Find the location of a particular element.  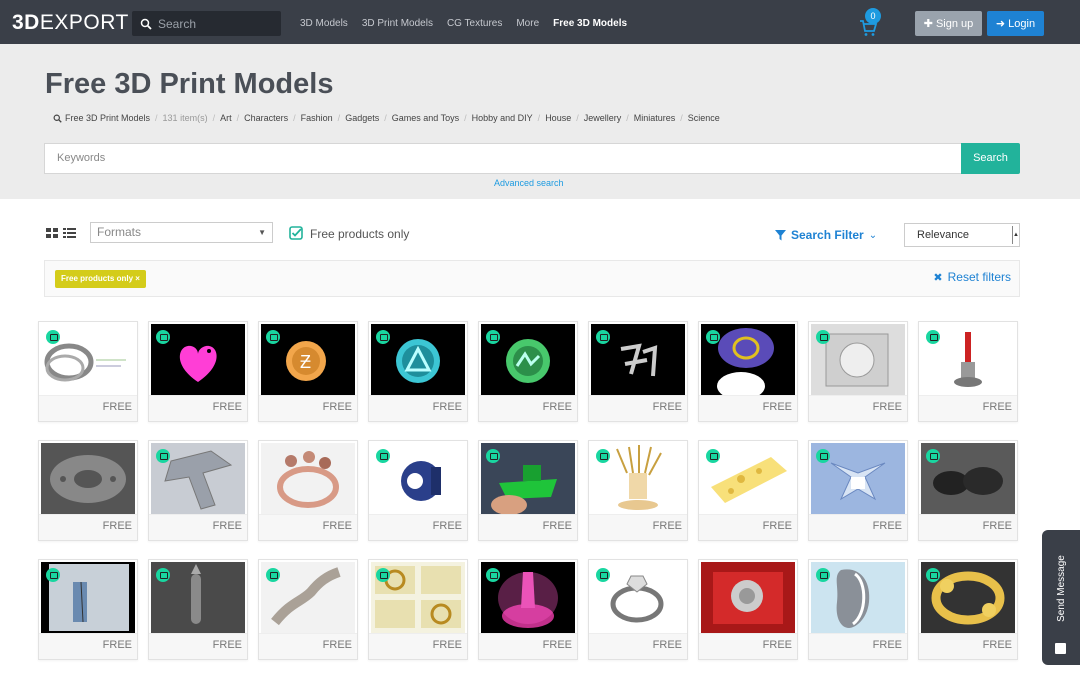

category-hobby-and-diy: Hobby and DIY is located at coordinates (502, 118).